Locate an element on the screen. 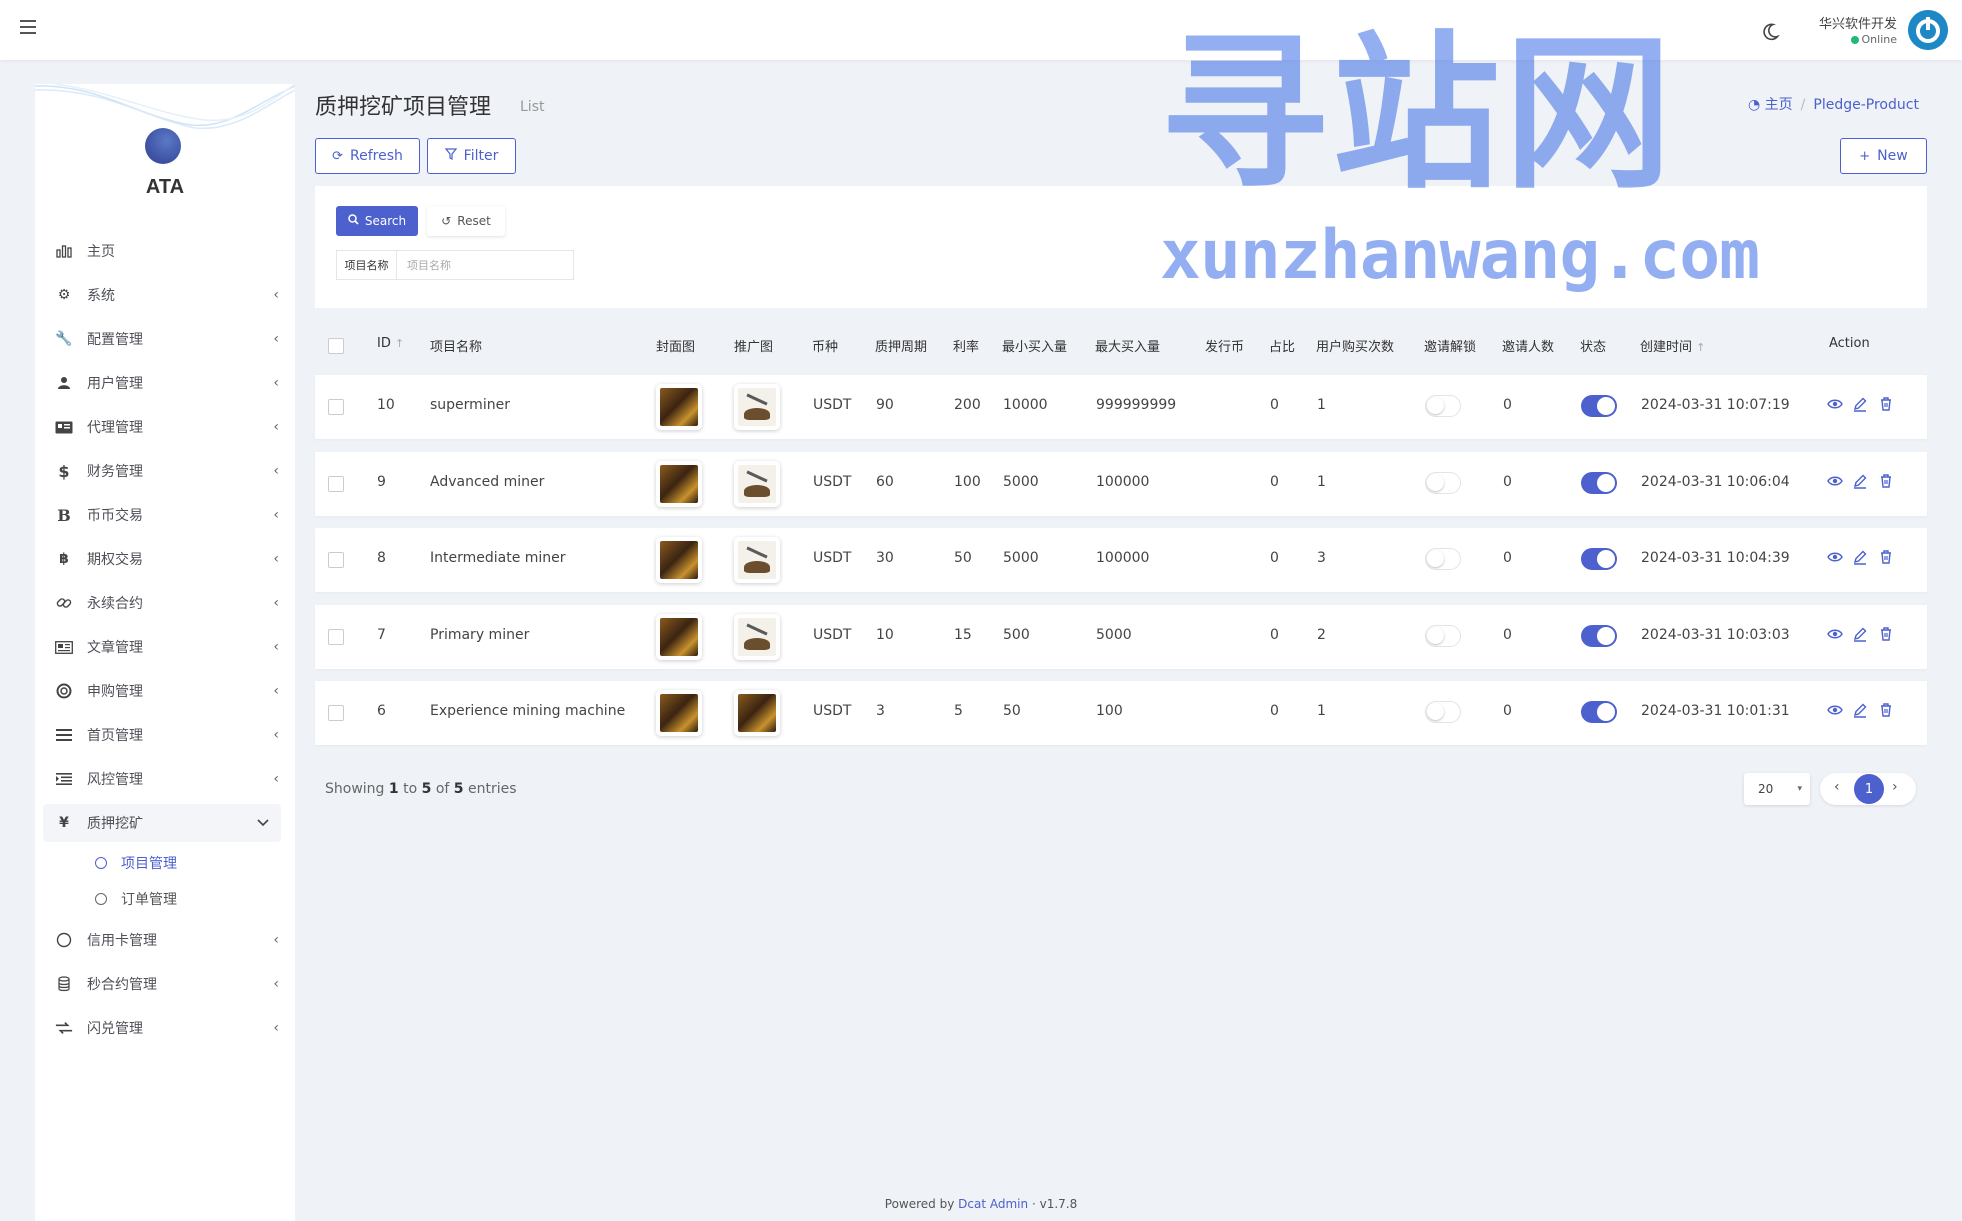 Image resolution: width=1962 pixels, height=1221 pixels. cell-rate: 50 is located at coordinates (963, 558).